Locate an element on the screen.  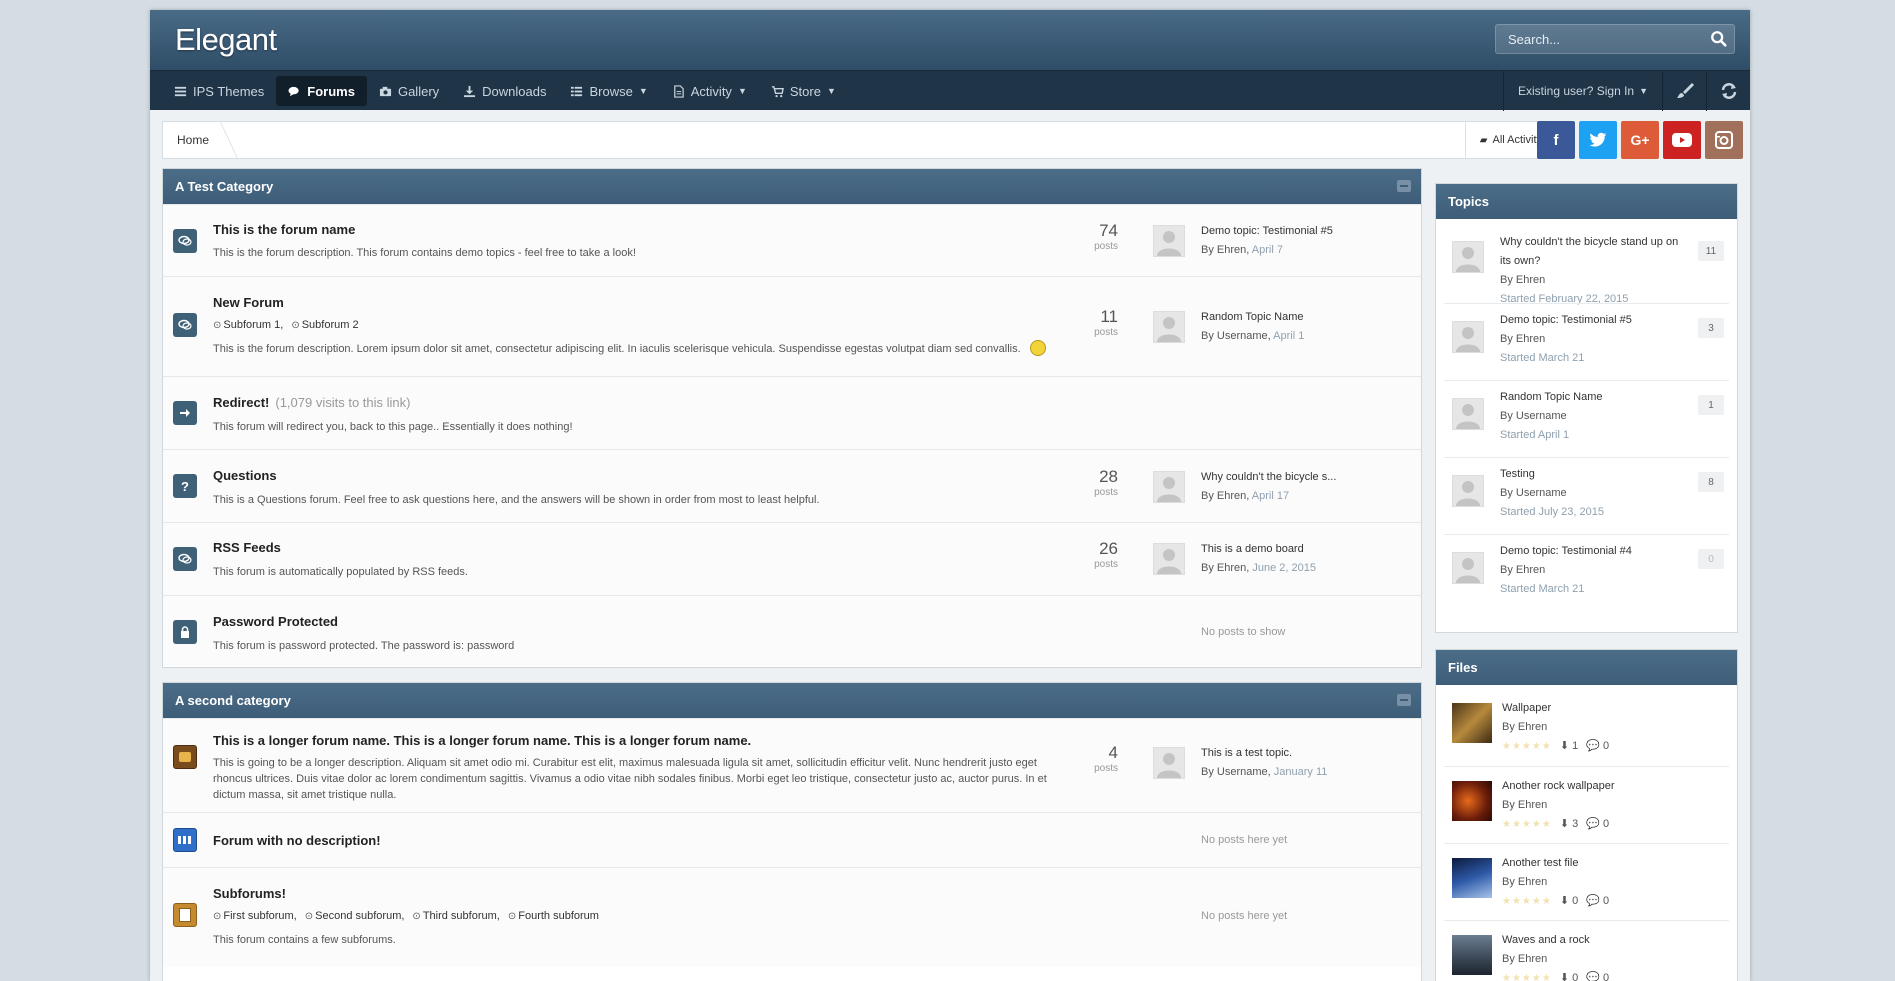
last-post-title: Random Topic Name is located at coordinates (1252, 317).